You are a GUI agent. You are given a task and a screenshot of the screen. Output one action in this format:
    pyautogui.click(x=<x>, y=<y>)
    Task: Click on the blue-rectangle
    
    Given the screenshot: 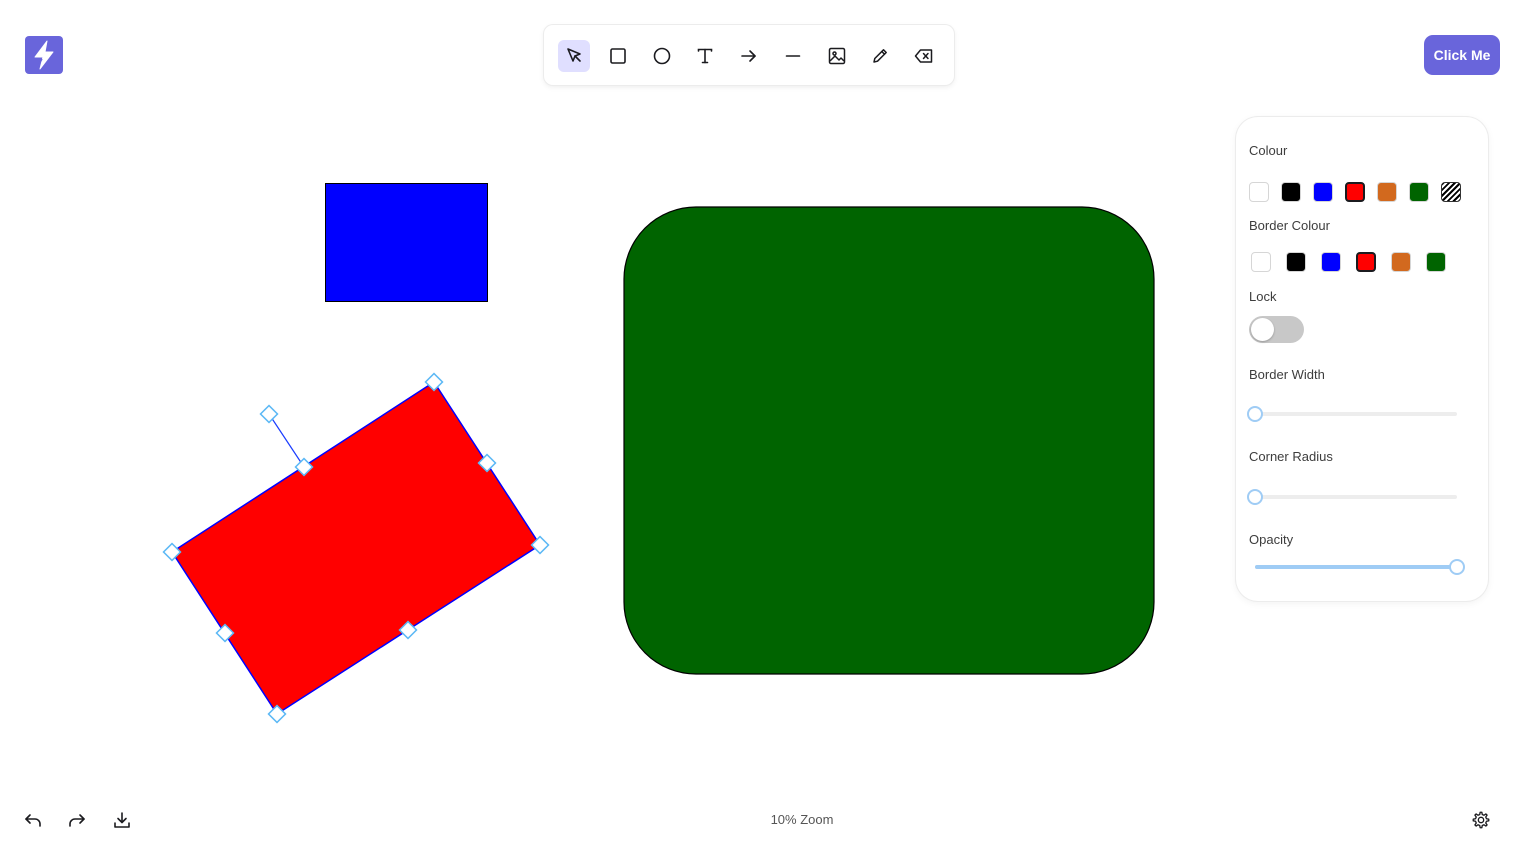 What is the action you would take?
    pyautogui.click(x=406, y=242)
    